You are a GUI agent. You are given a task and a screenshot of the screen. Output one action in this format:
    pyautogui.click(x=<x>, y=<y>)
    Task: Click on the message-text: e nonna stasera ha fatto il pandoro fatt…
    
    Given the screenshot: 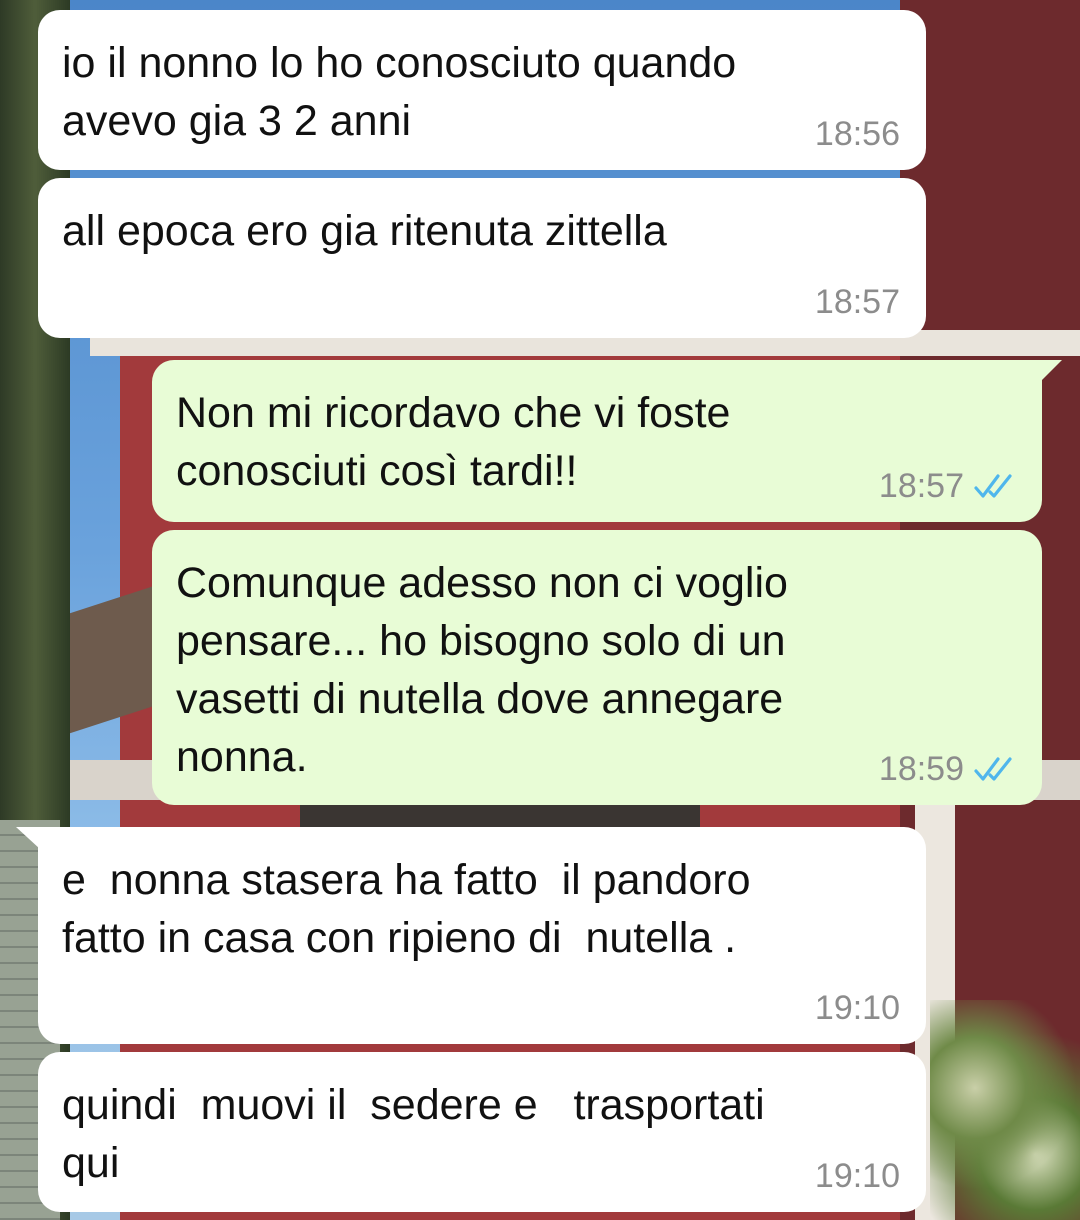 What is the action you would take?
    pyautogui.click(x=406, y=909)
    